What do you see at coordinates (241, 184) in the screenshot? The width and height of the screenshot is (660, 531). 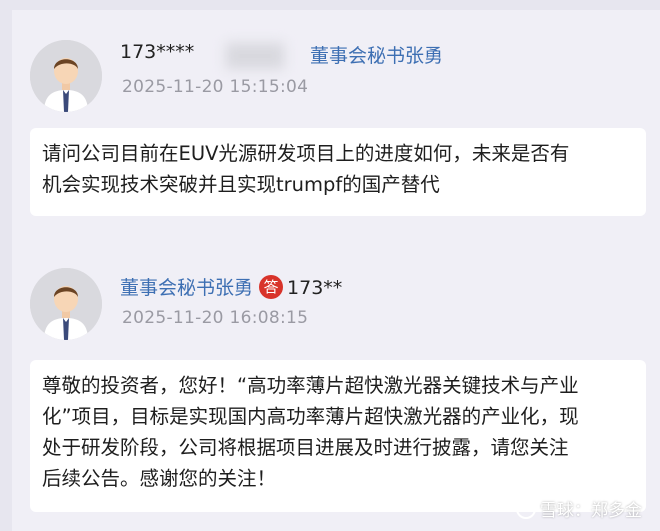 I see `question-text-line: 机会实现技术突破并且实现trumpf的国产替代` at bounding box center [241, 184].